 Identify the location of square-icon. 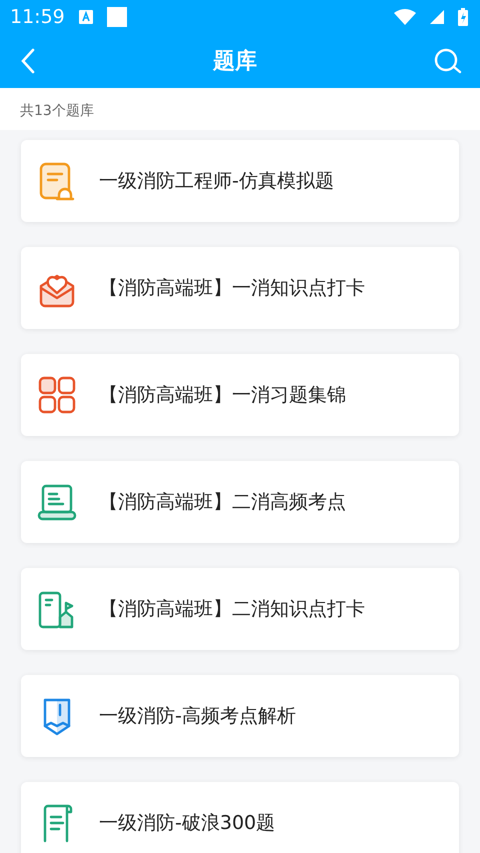
(116, 17).